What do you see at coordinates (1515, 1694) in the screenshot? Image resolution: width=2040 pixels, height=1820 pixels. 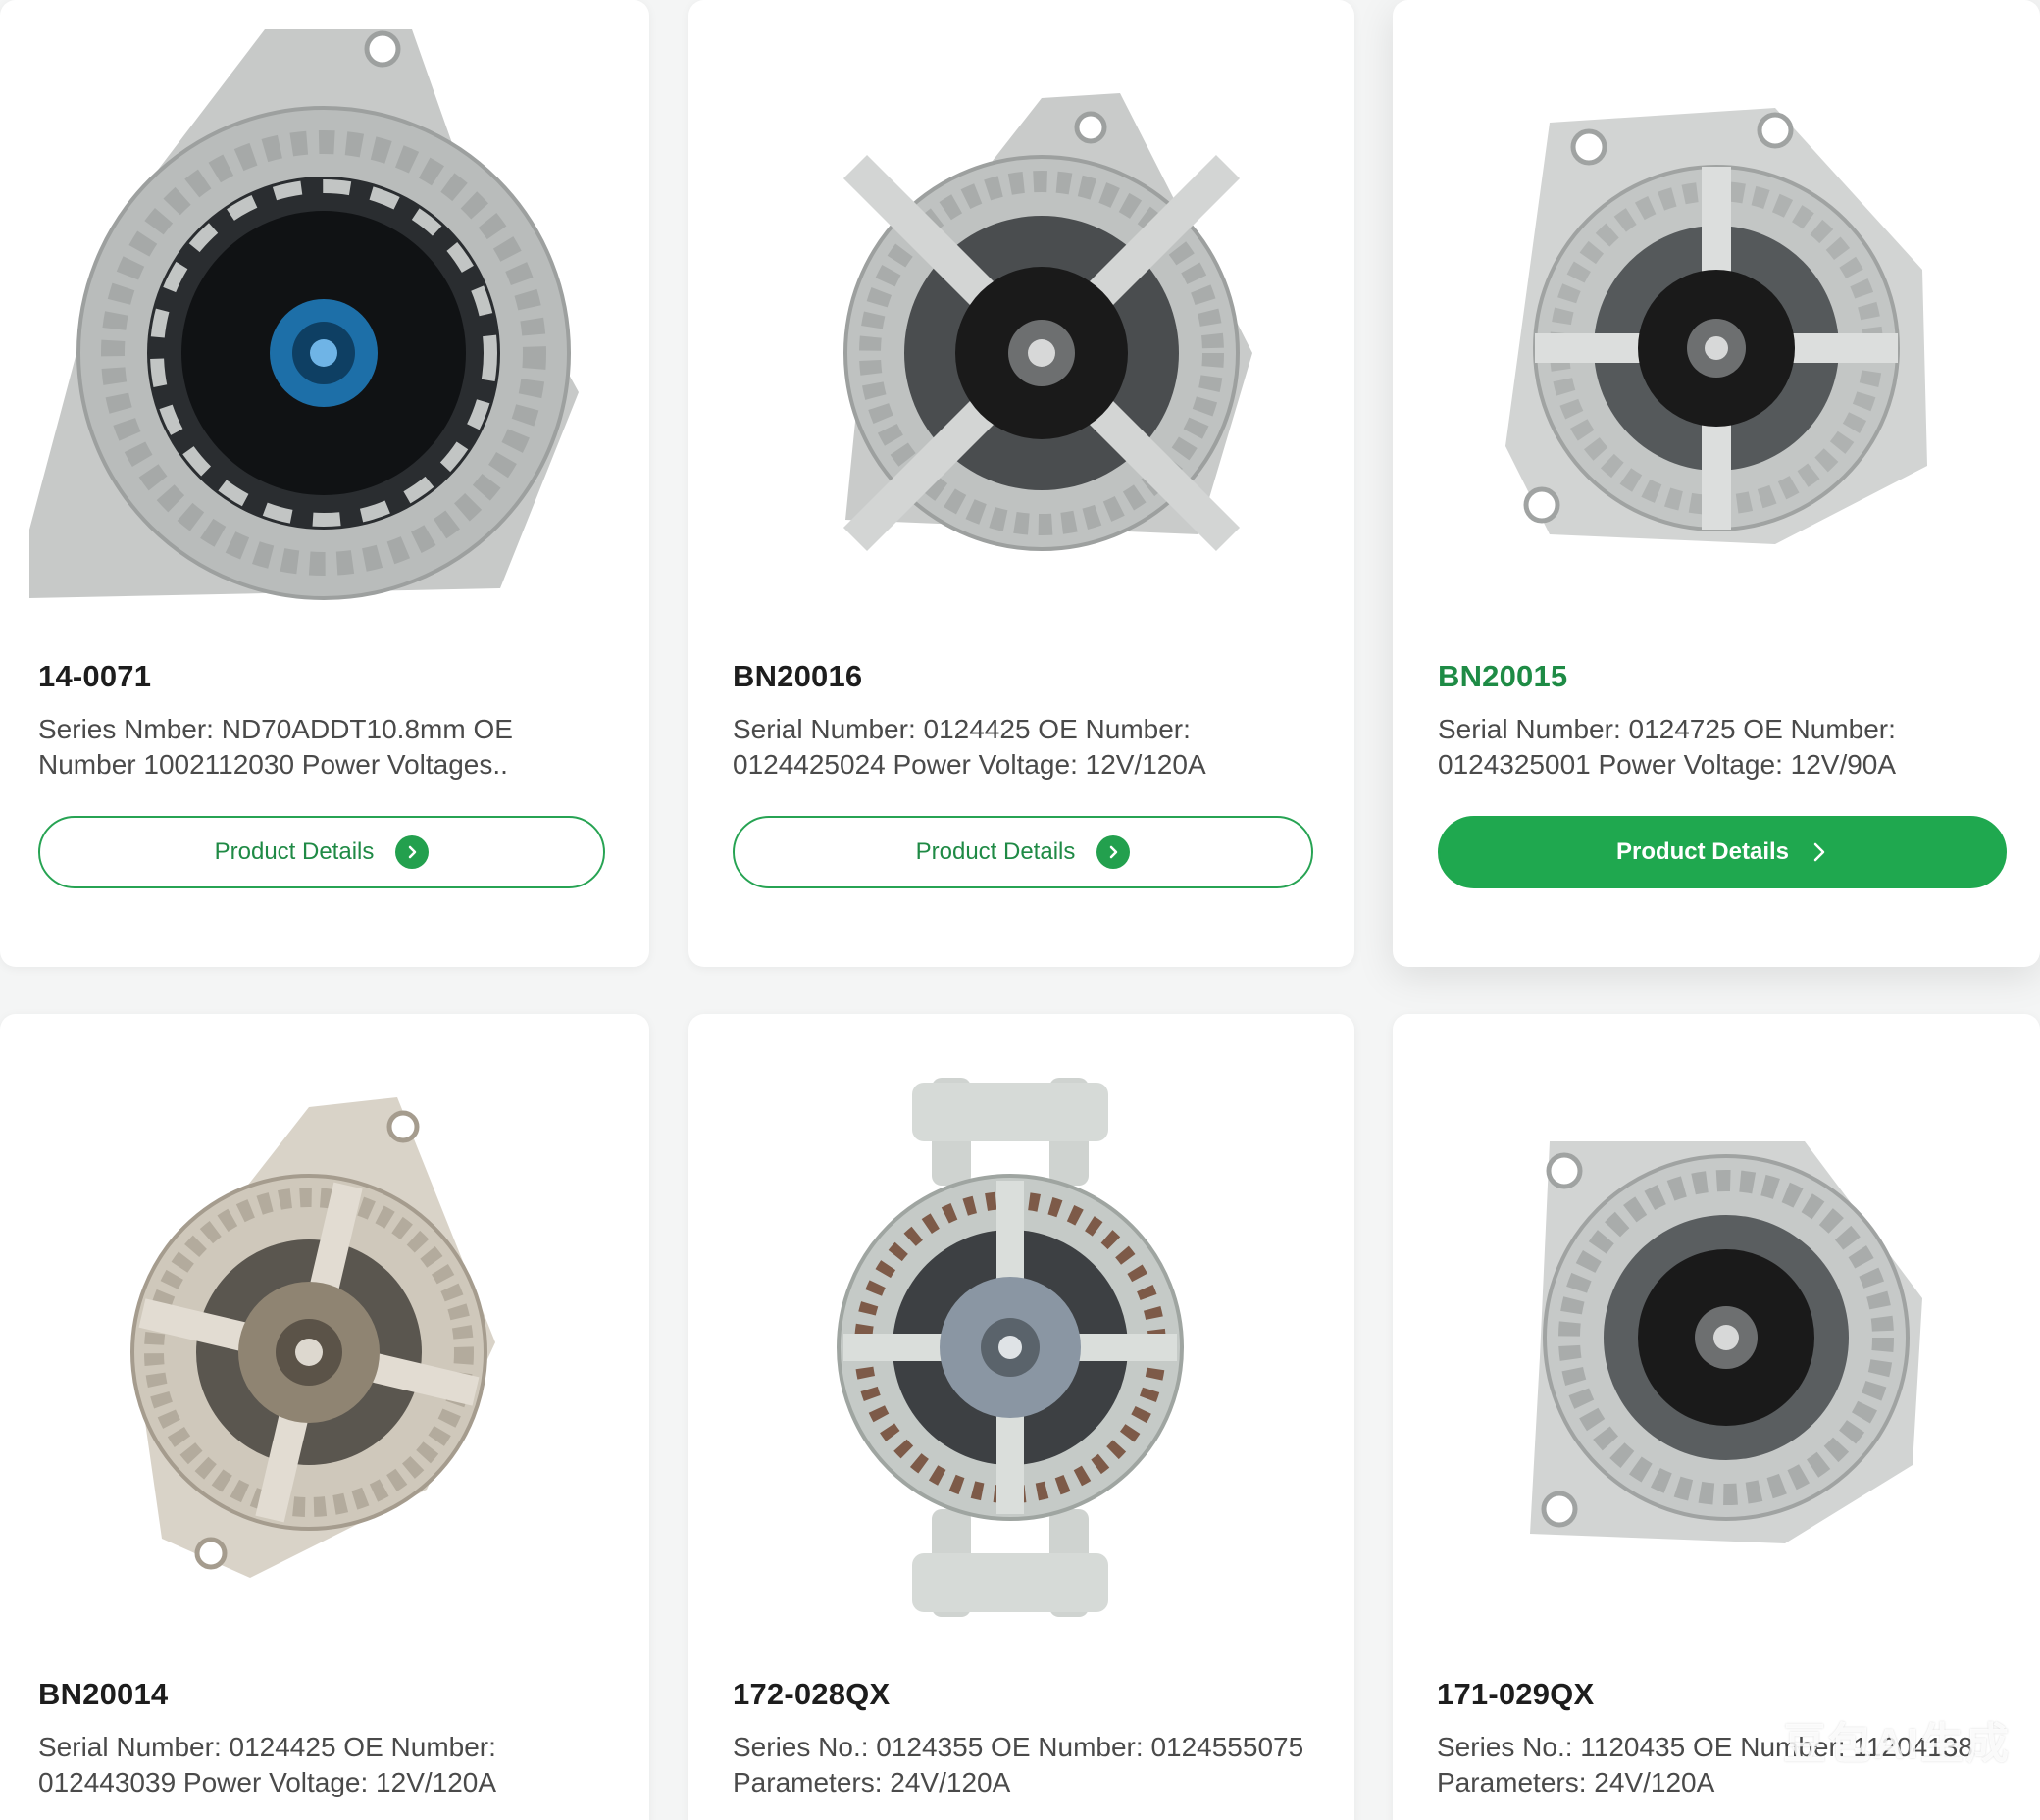 I see `product-code: 171-029QX` at bounding box center [1515, 1694].